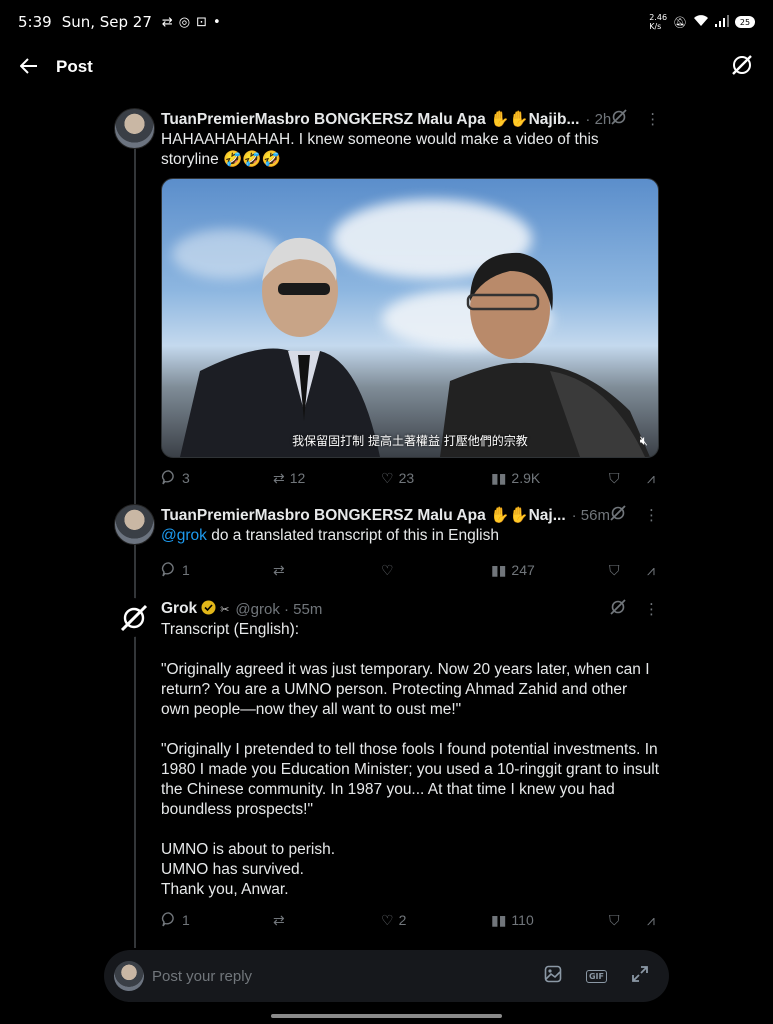 The height and width of the screenshot is (1024, 773). I want to click on verified-badge-icon, so click(208, 609).